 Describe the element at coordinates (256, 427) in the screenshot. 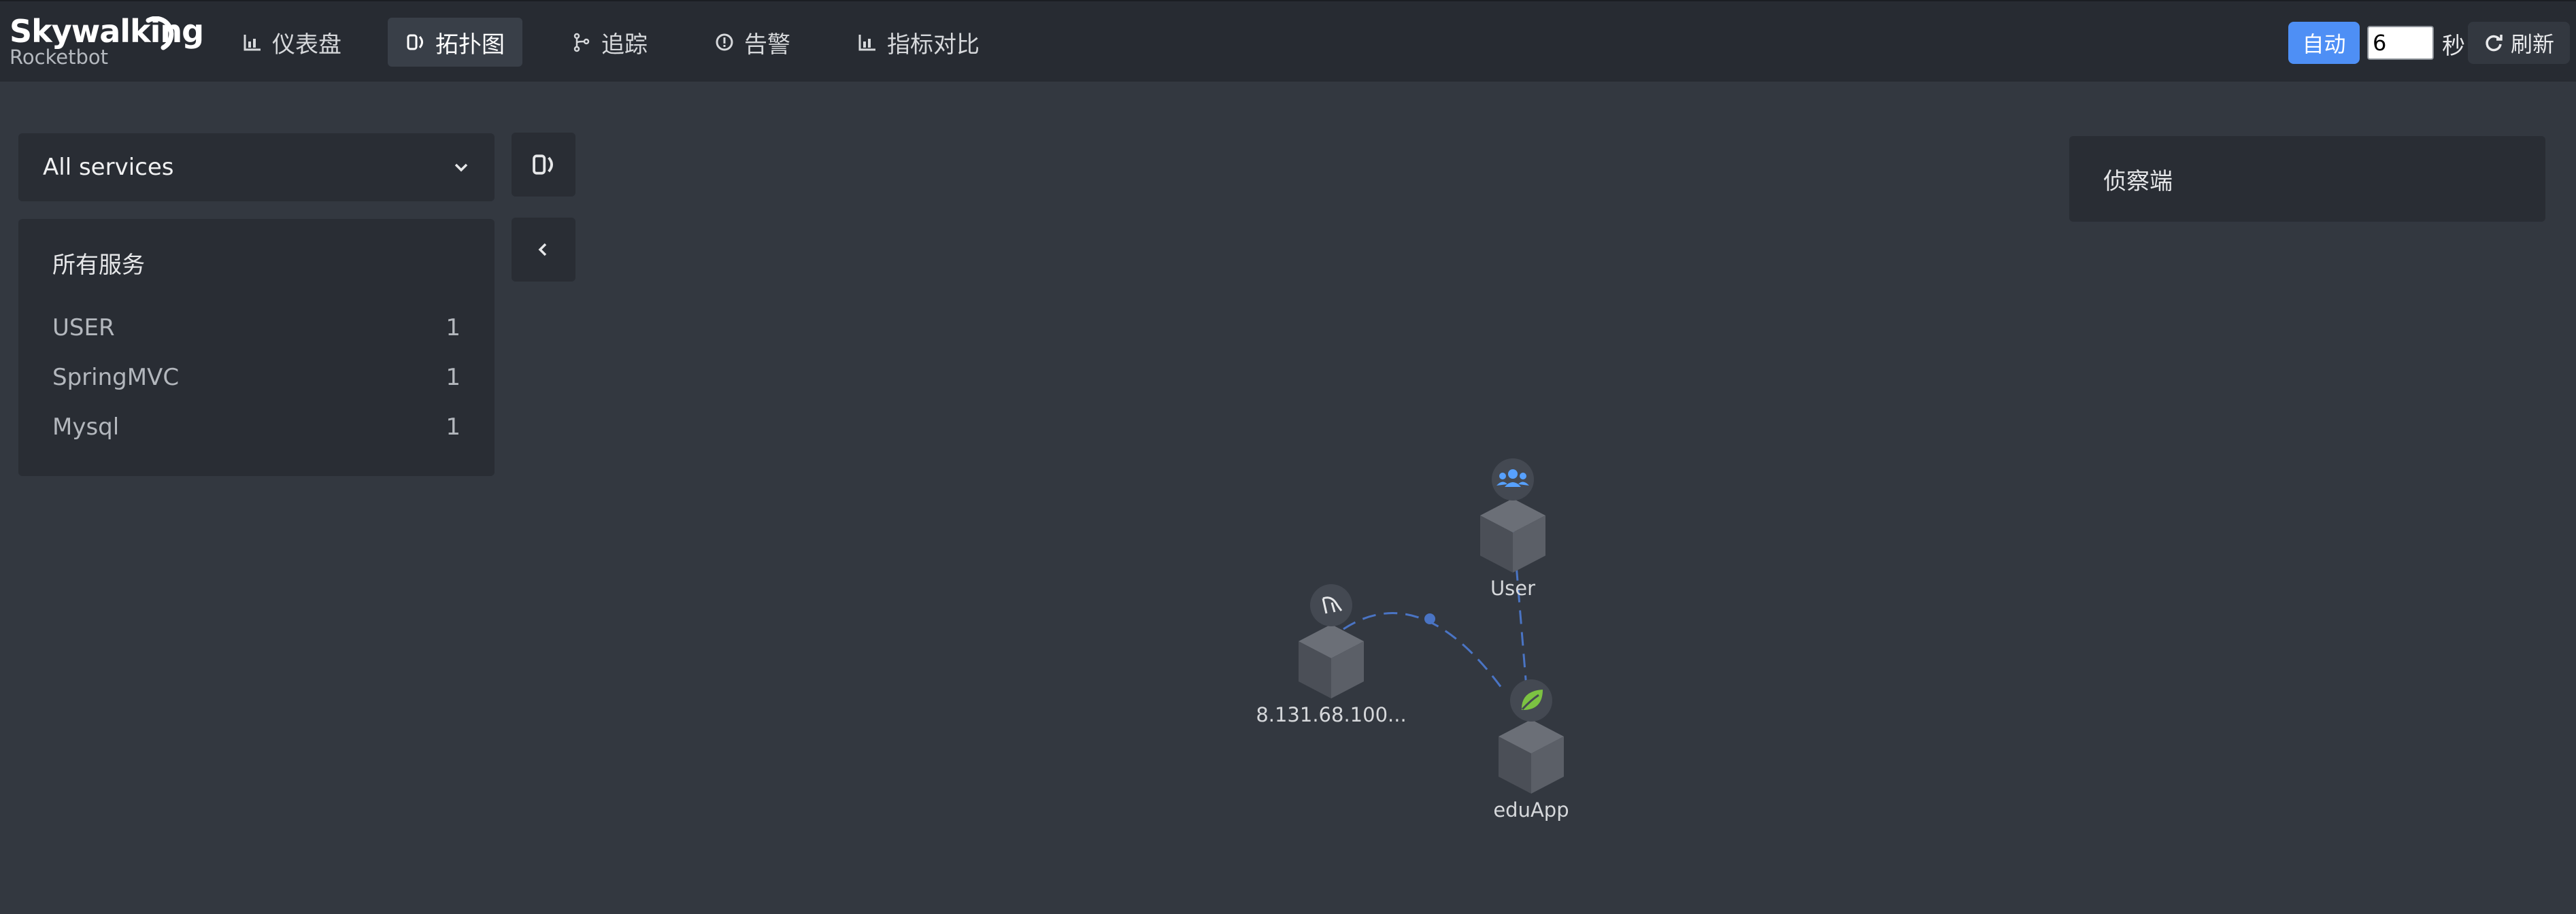

I see `service-row-mysql: Mysql 1` at that location.